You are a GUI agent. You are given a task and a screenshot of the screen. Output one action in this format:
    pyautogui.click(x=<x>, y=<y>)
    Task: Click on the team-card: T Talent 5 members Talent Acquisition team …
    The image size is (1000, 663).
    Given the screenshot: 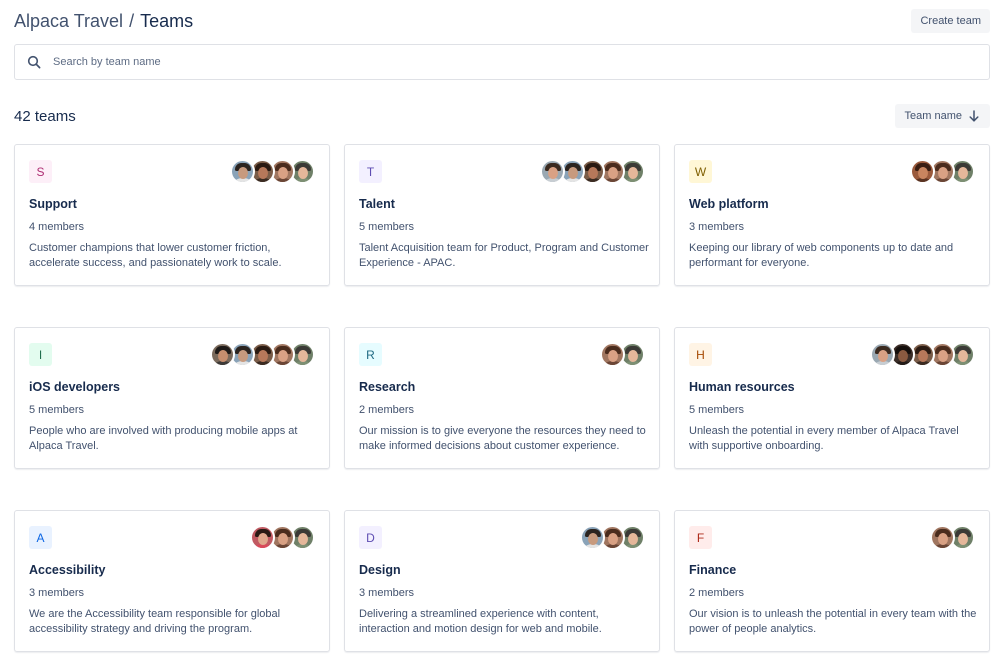 What is the action you would take?
    pyautogui.click(x=502, y=215)
    